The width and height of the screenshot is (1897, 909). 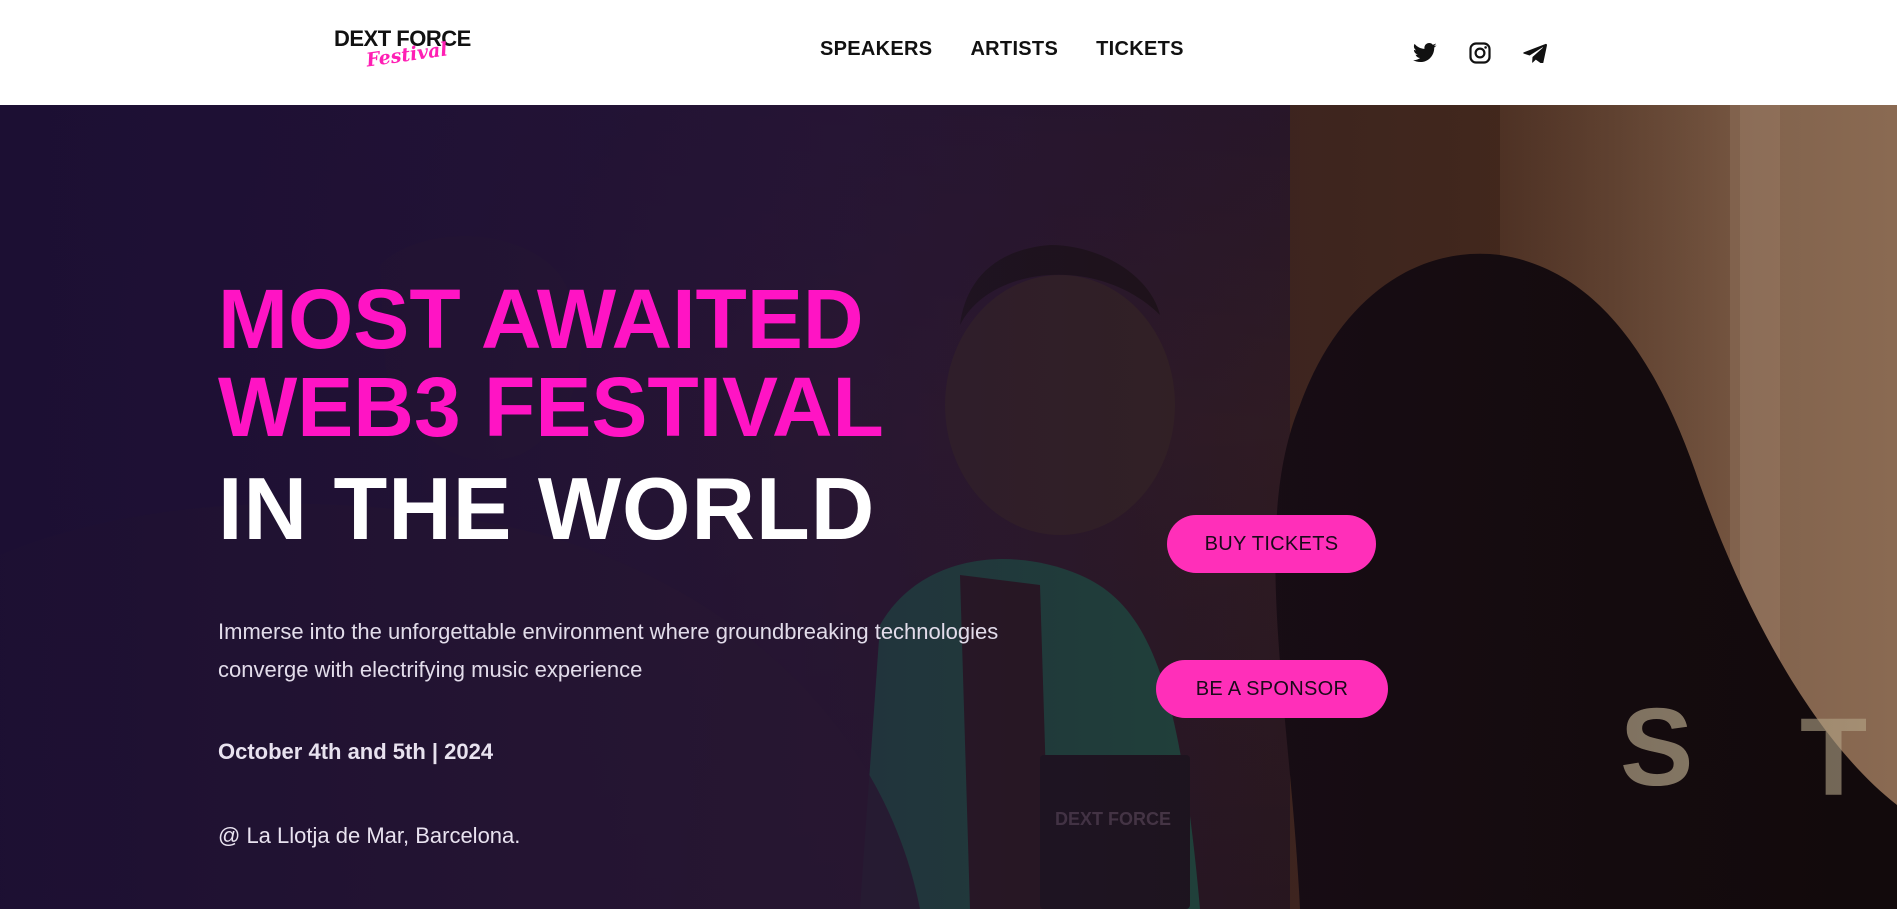 What do you see at coordinates (541, 319) in the screenshot?
I see `headline-line-1: MOST AWAITED` at bounding box center [541, 319].